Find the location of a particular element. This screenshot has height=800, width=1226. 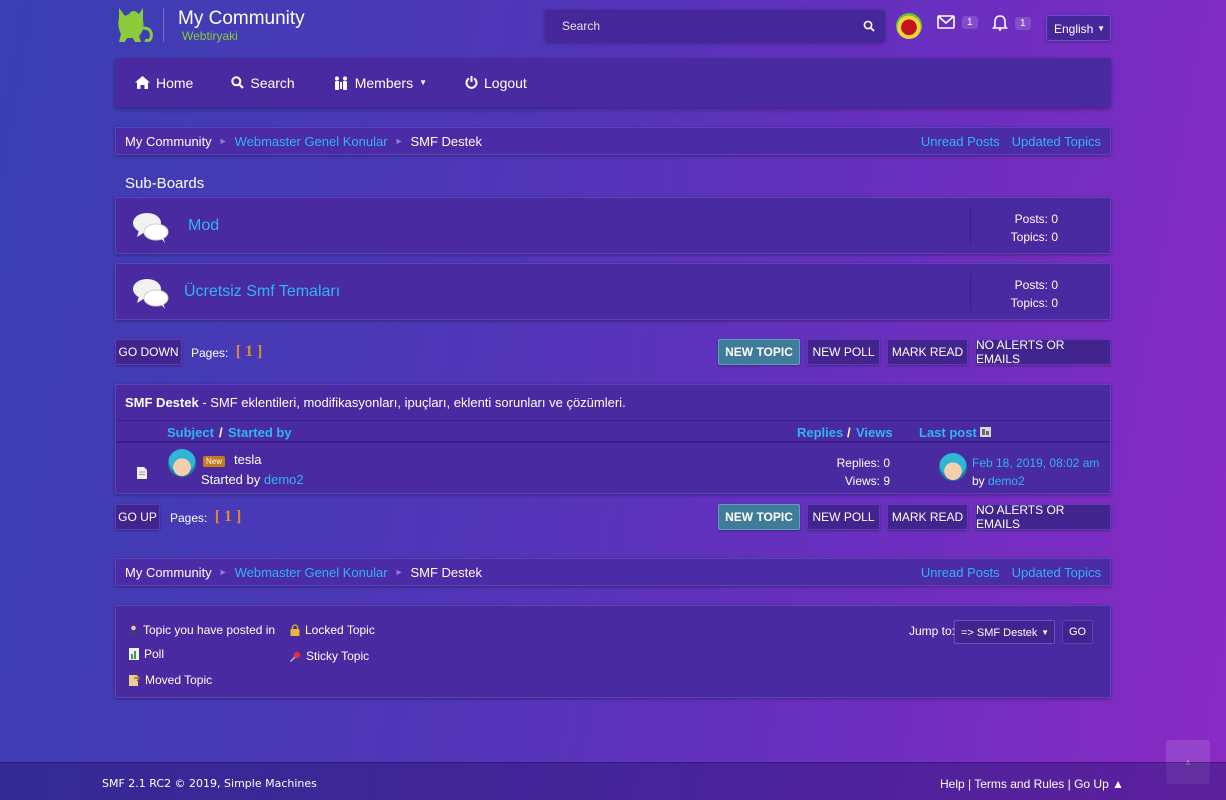

sort-subject: Subject is located at coordinates (190, 432).